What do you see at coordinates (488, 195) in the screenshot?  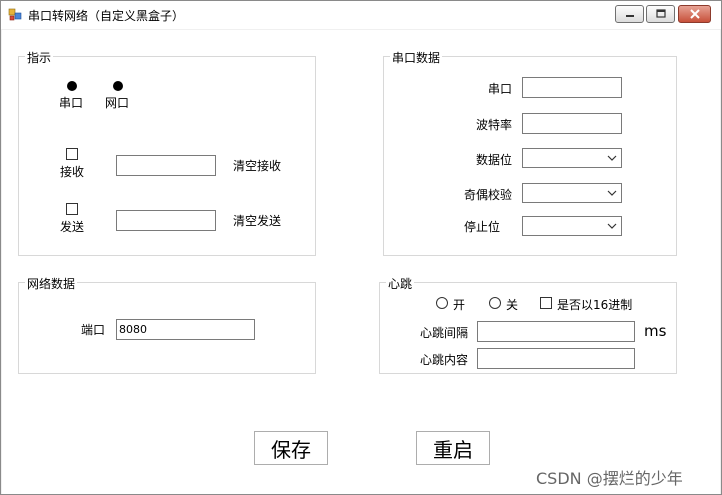 I see `parity-label: 奇偶校验` at bounding box center [488, 195].